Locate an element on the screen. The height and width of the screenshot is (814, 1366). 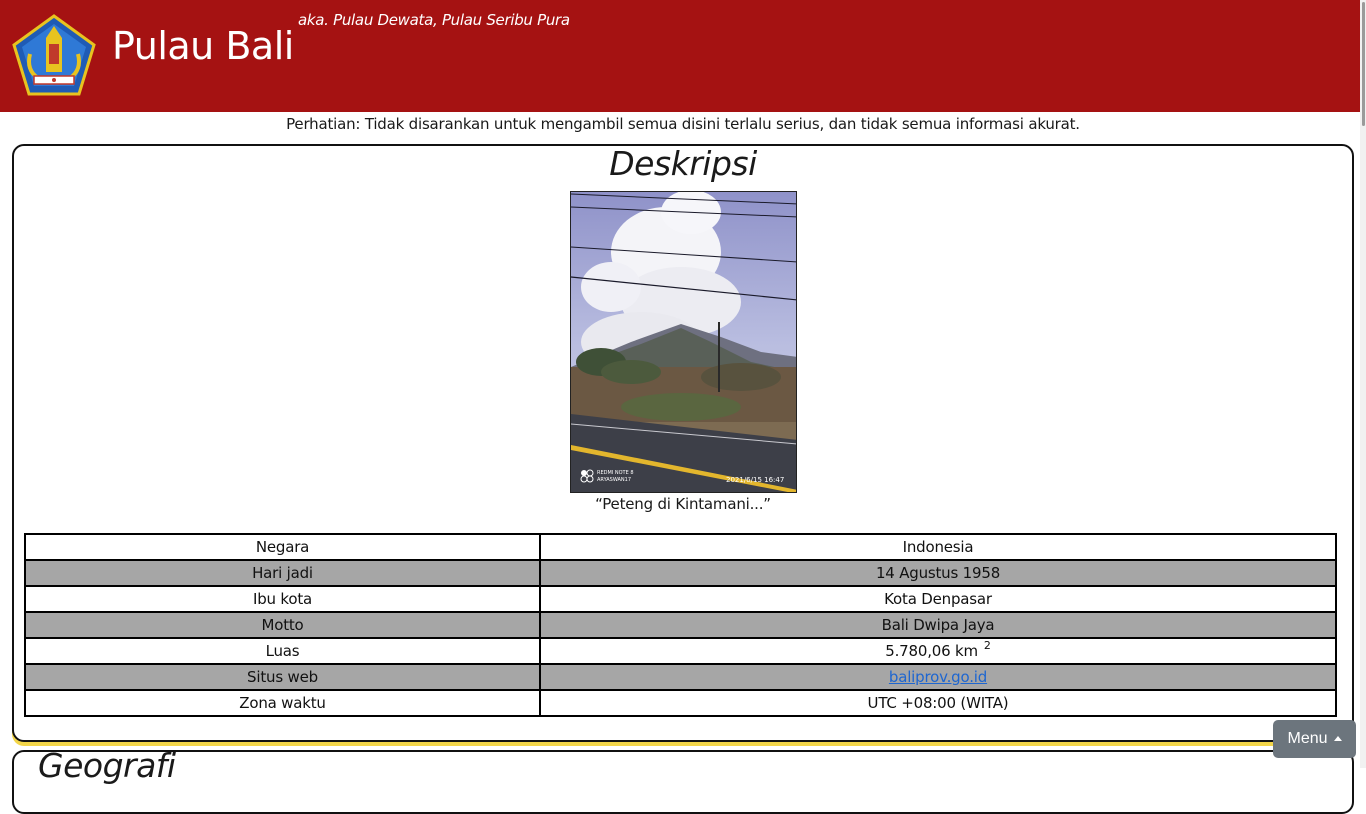
svg-text: REDMI NOTE 8 is located at coordinates (615, 473).